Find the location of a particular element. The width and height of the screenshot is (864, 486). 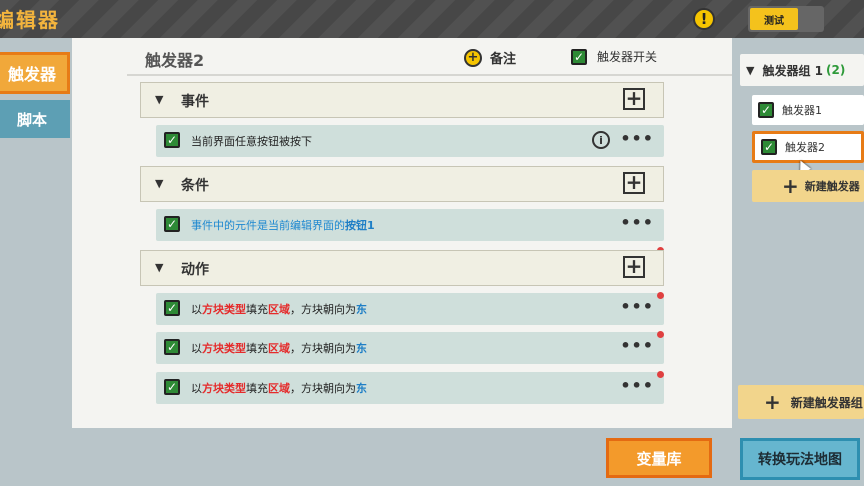

section-event: ▼ 事件 + is located at coordinates (402, 100).